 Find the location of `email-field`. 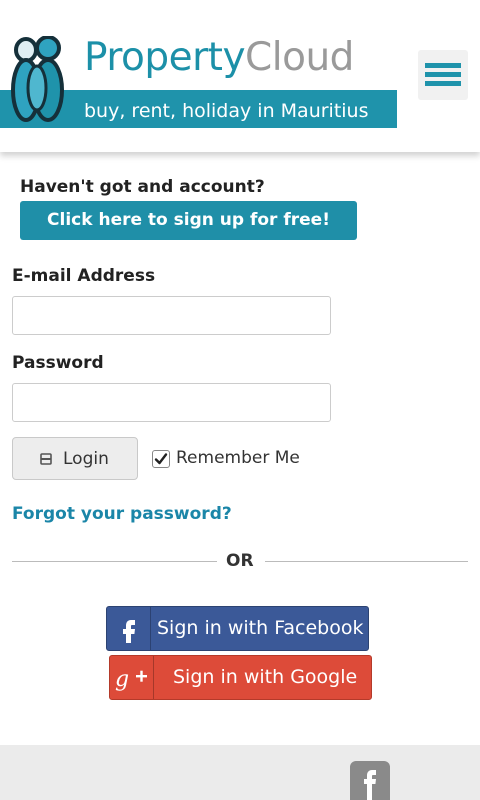

email-field is located at coordinates (171, 315).